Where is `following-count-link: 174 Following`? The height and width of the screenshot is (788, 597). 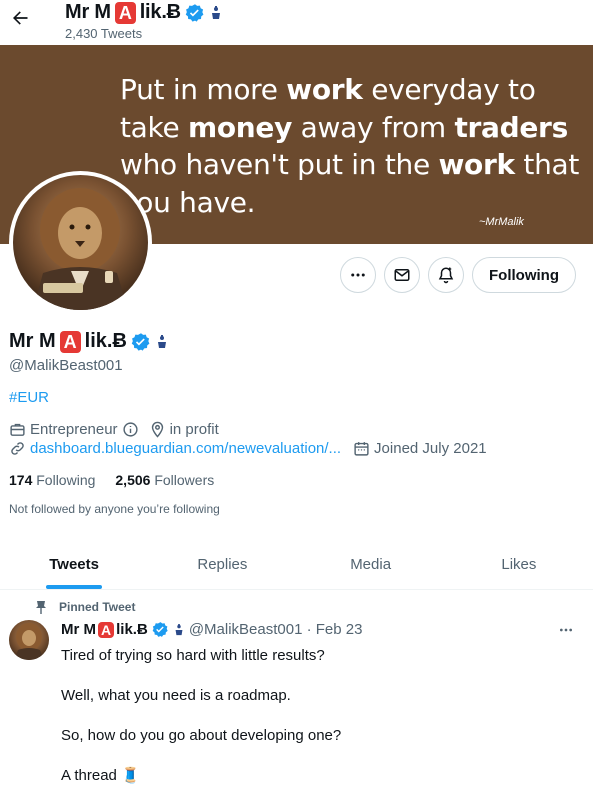
following-count-link: 174 Following is located at coordinates (52, 480).